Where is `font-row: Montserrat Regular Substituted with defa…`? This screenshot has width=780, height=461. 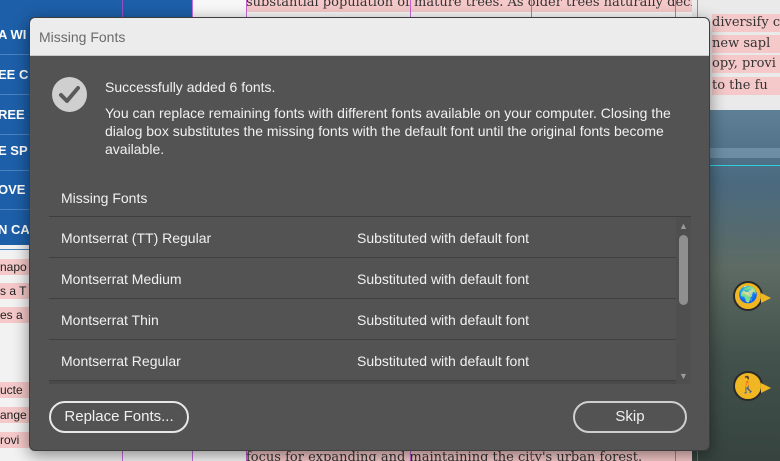 font-row: Montserrat Regular Substituted with defa… is located at coordinates (362, 360).